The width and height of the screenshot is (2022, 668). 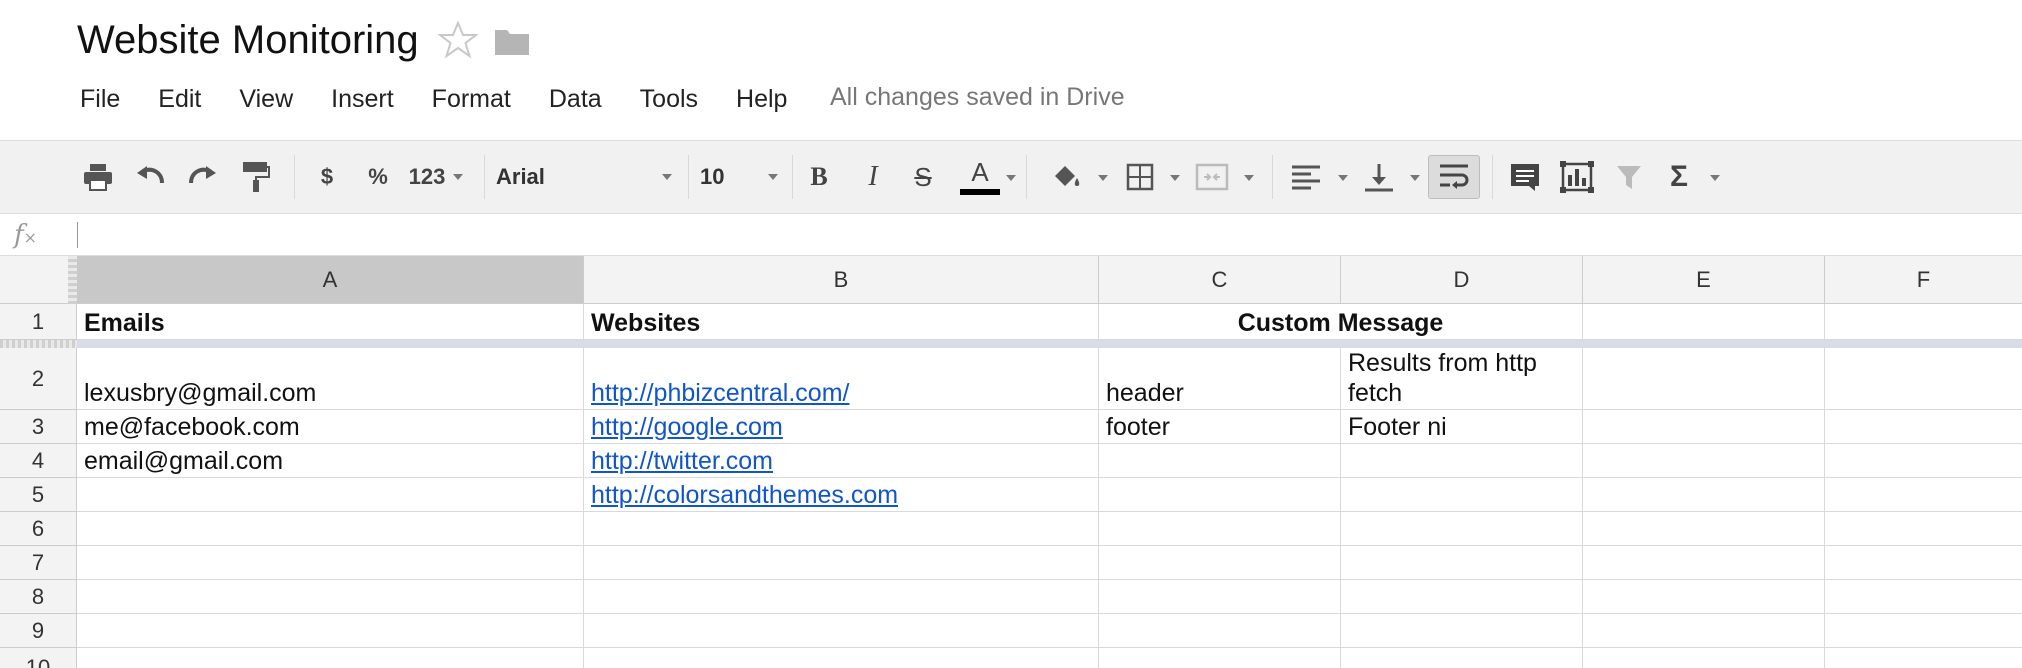 I want to click on cell-b6, so click(x=841, y=529).